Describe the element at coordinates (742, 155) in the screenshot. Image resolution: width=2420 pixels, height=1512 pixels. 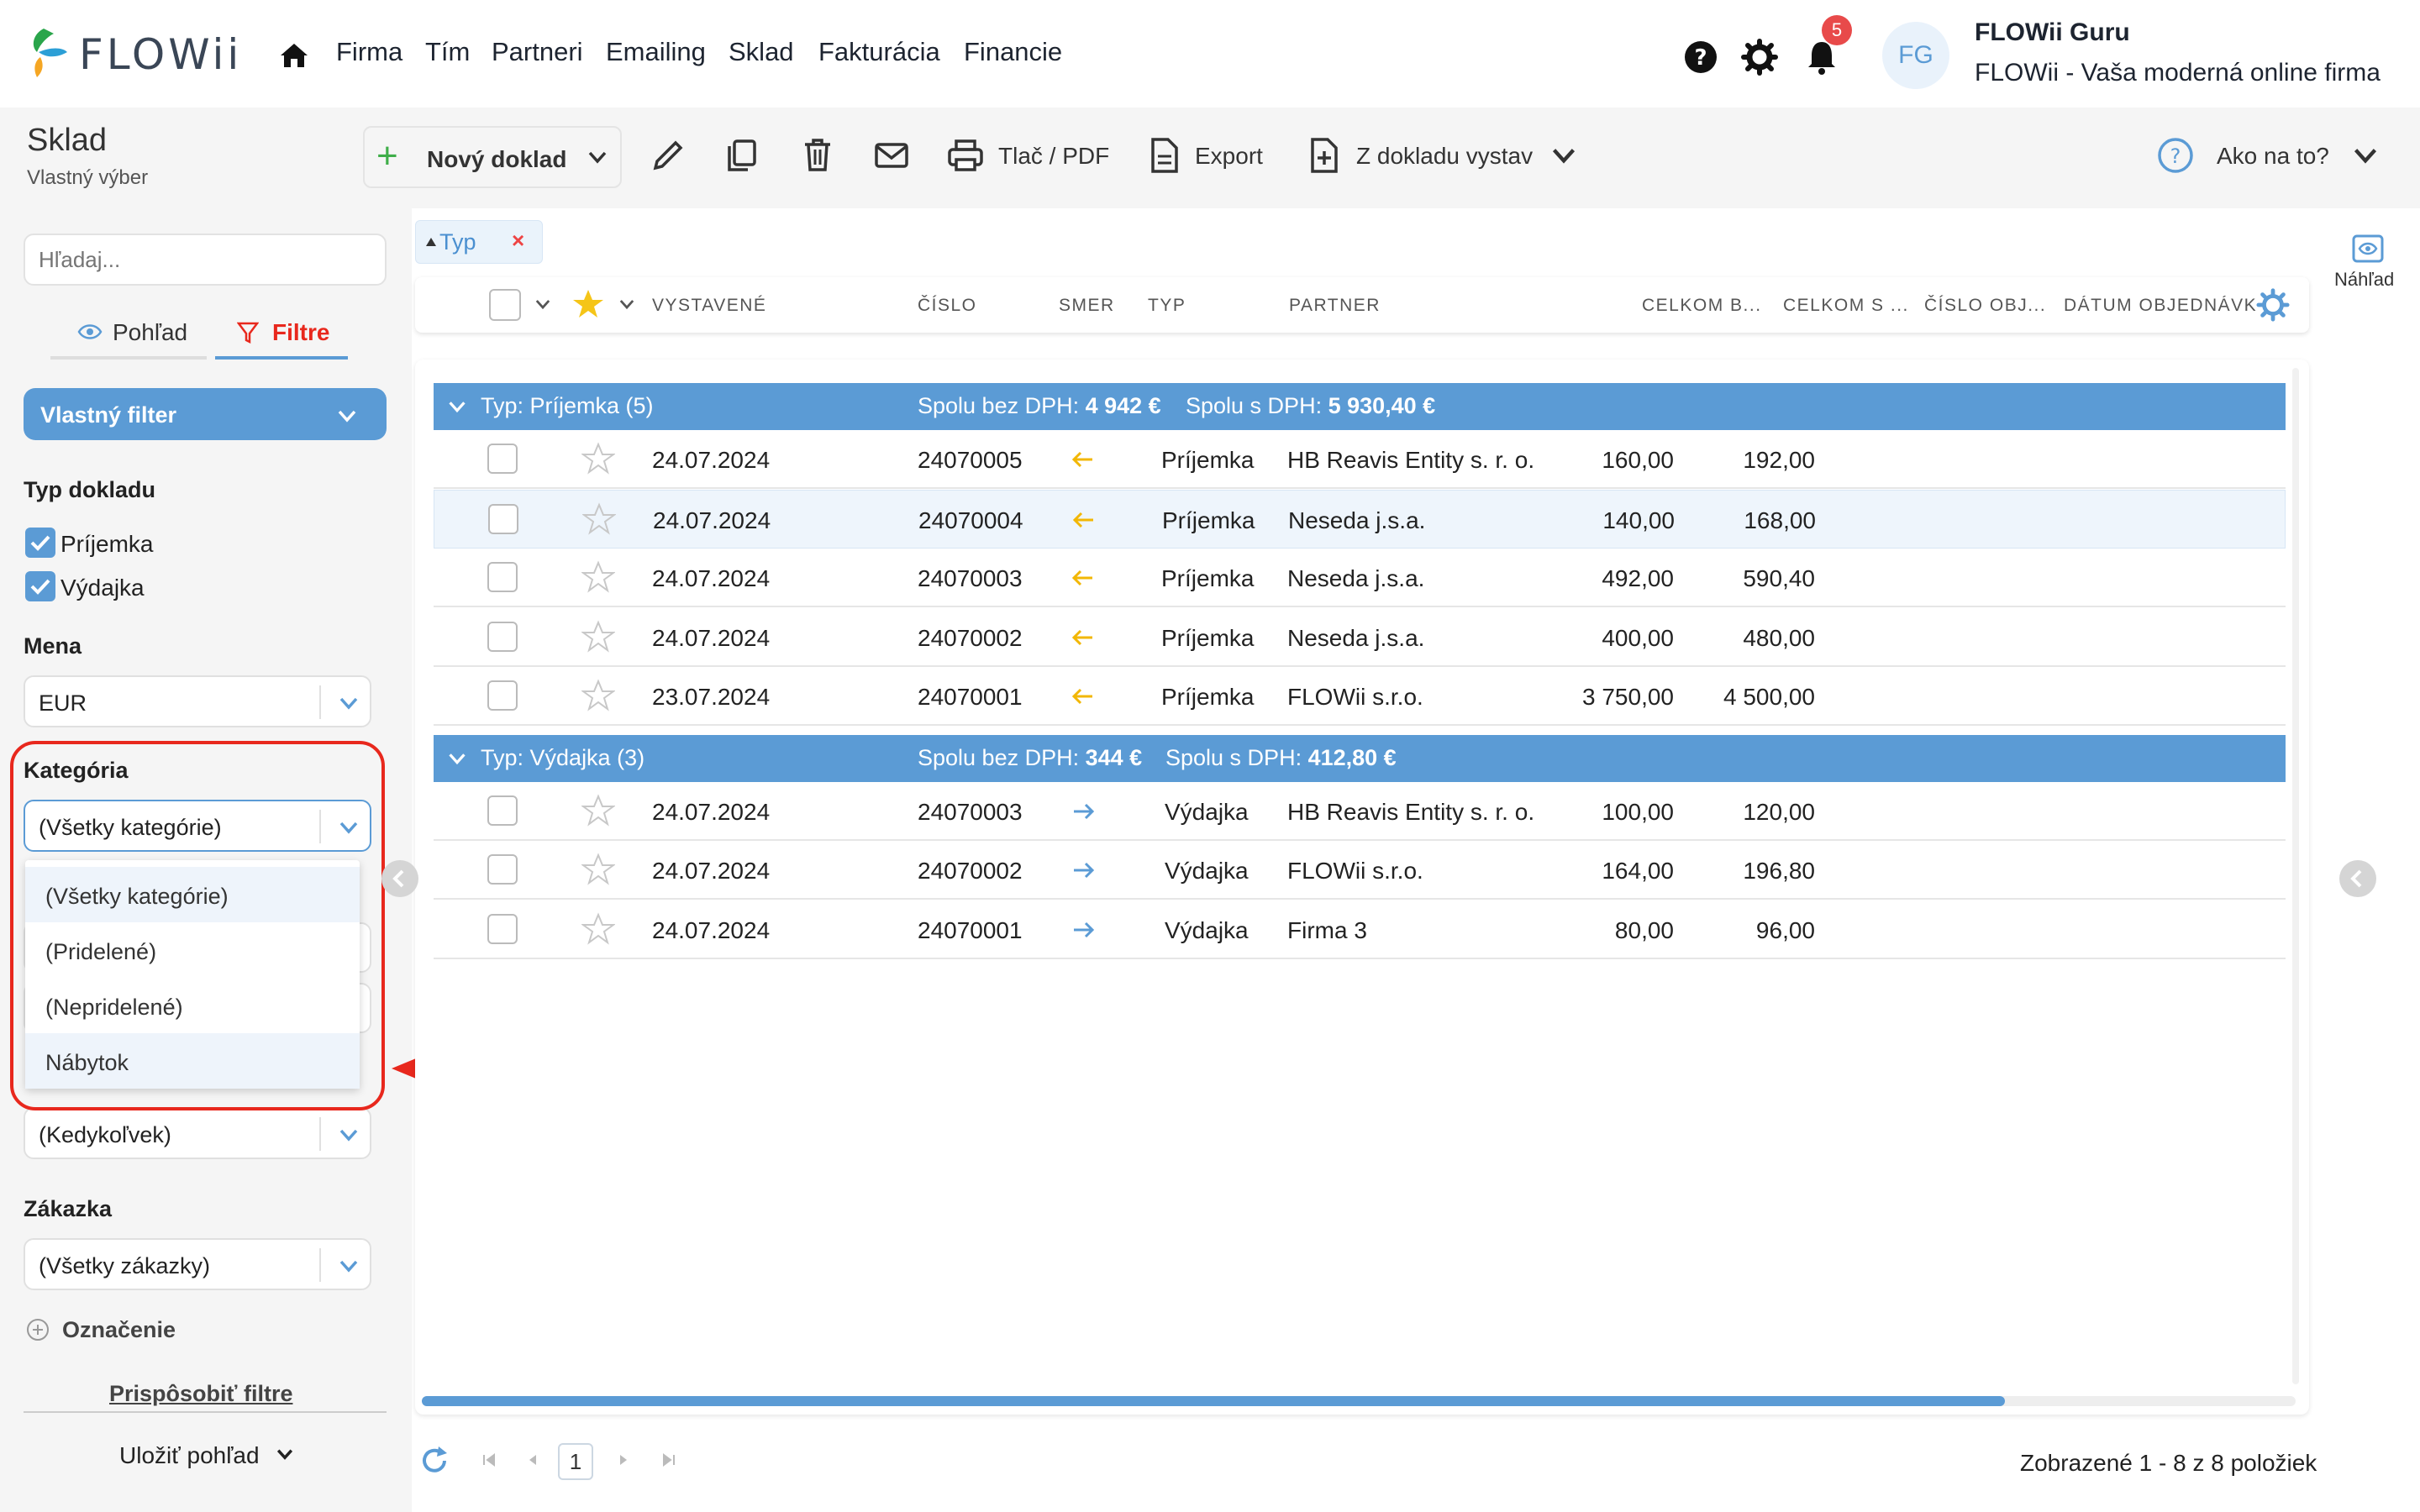
I see `copy-icon` at that location.